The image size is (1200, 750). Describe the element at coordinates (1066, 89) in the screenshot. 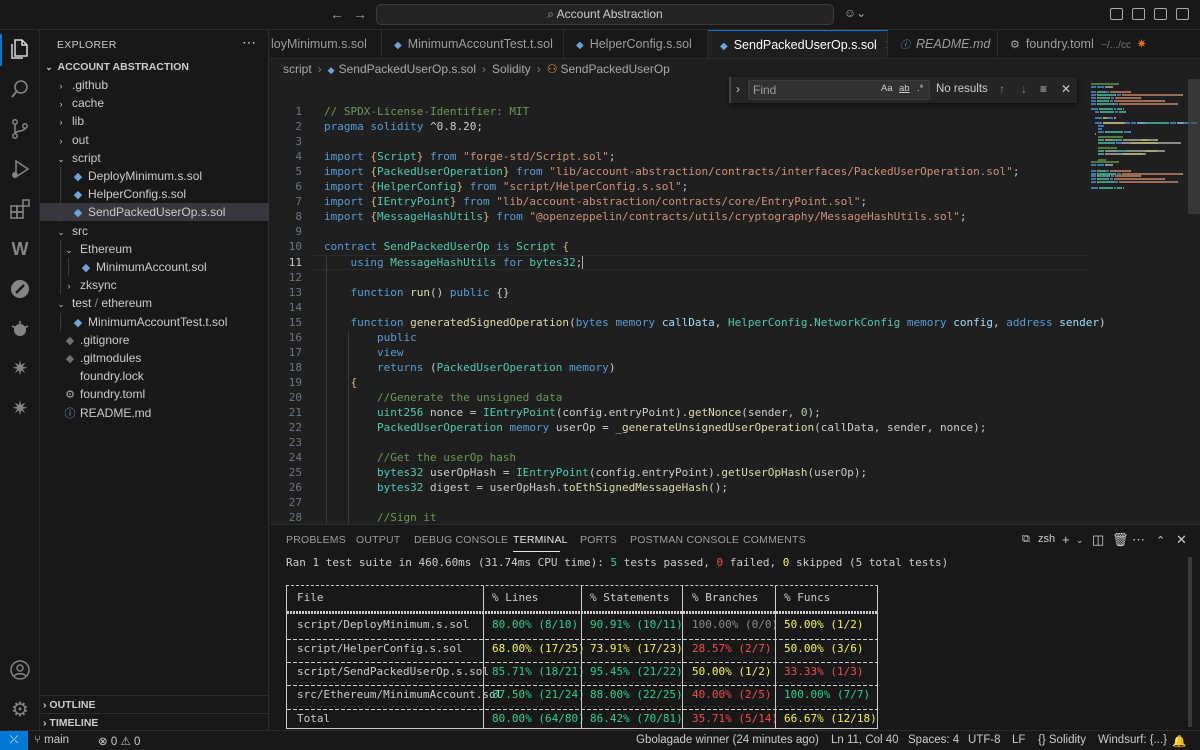

I see `close-find-icon: ✕` at that location.